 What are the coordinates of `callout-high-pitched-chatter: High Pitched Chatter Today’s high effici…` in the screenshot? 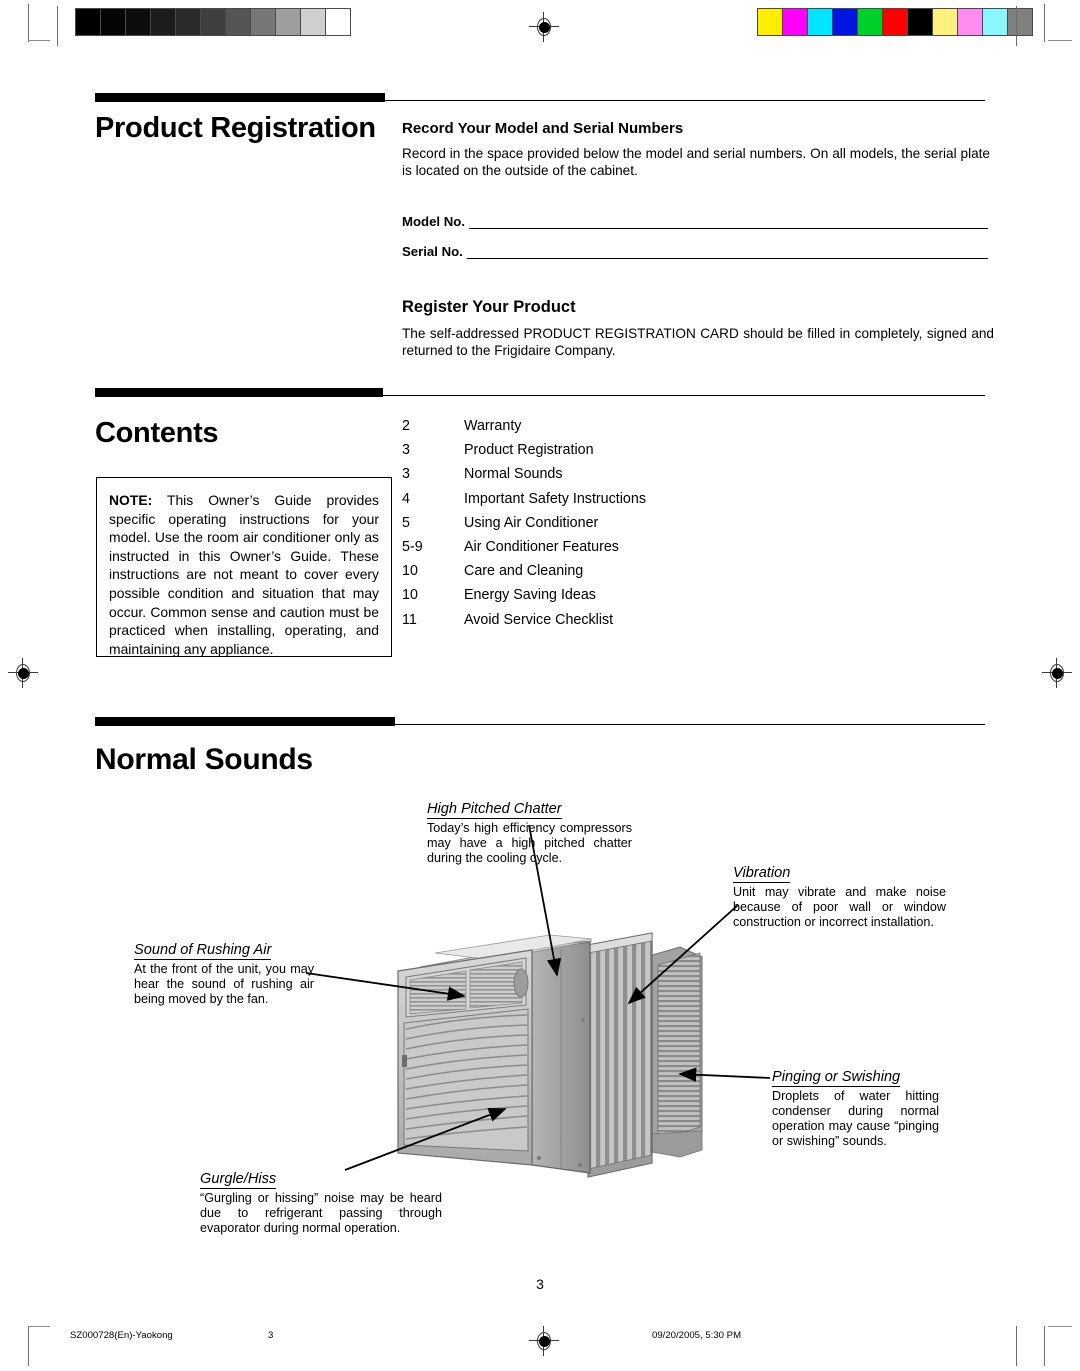 It's located at (529, 833).